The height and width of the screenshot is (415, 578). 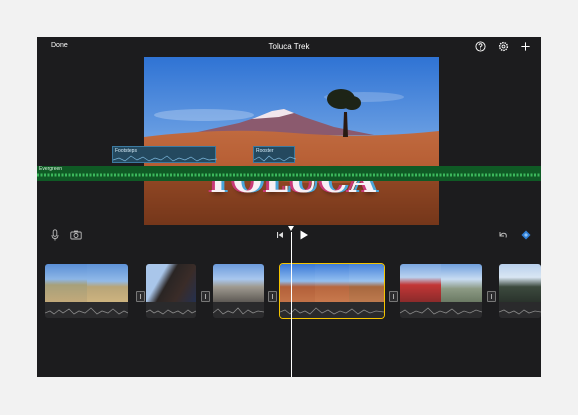 I want to click on skip-to-start-icon, so click(x=280, y=235).